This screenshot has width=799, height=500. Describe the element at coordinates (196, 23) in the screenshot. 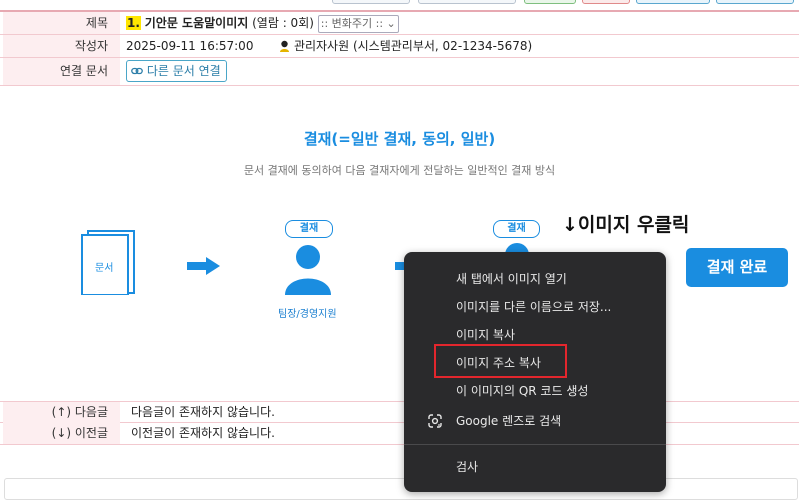

I see `subject-title: 기안문 도움말이미지` at that location.